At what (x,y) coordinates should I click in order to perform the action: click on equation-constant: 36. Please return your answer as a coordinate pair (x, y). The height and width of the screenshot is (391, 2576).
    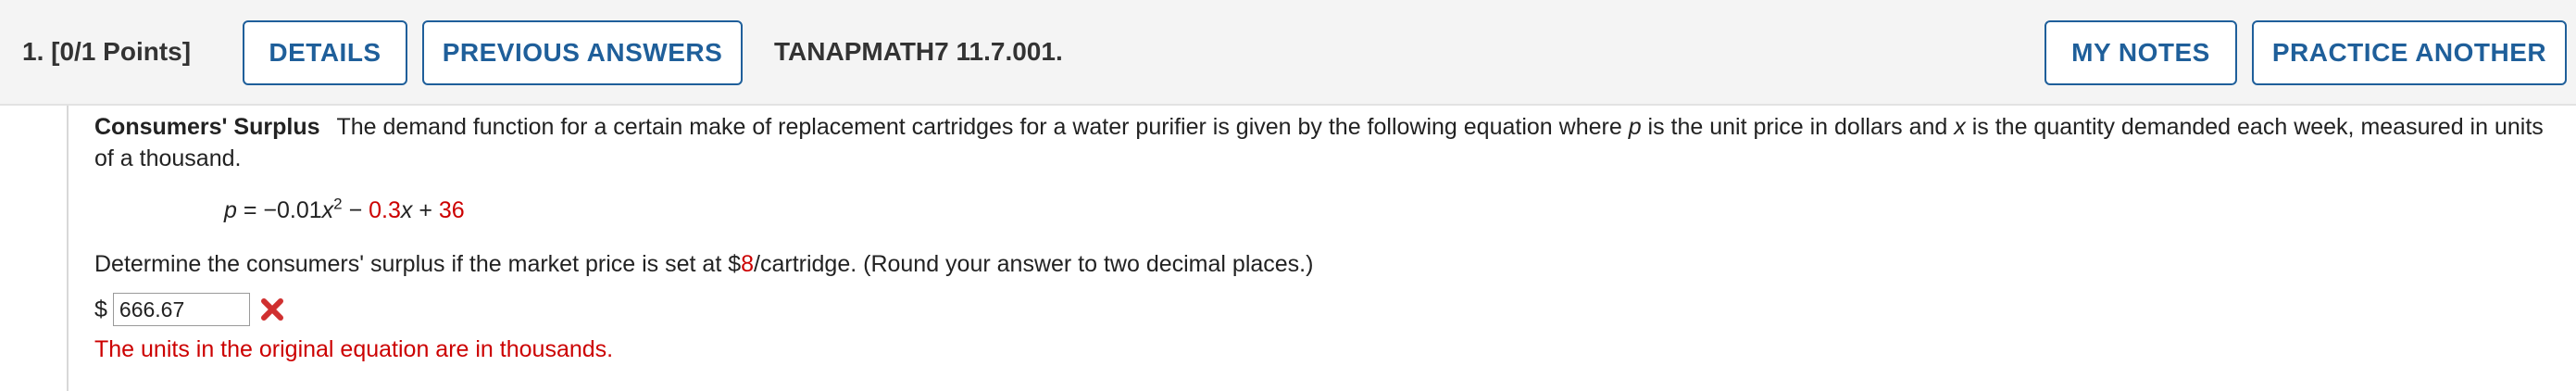
    Looking at the image, I should click on (451, 210).